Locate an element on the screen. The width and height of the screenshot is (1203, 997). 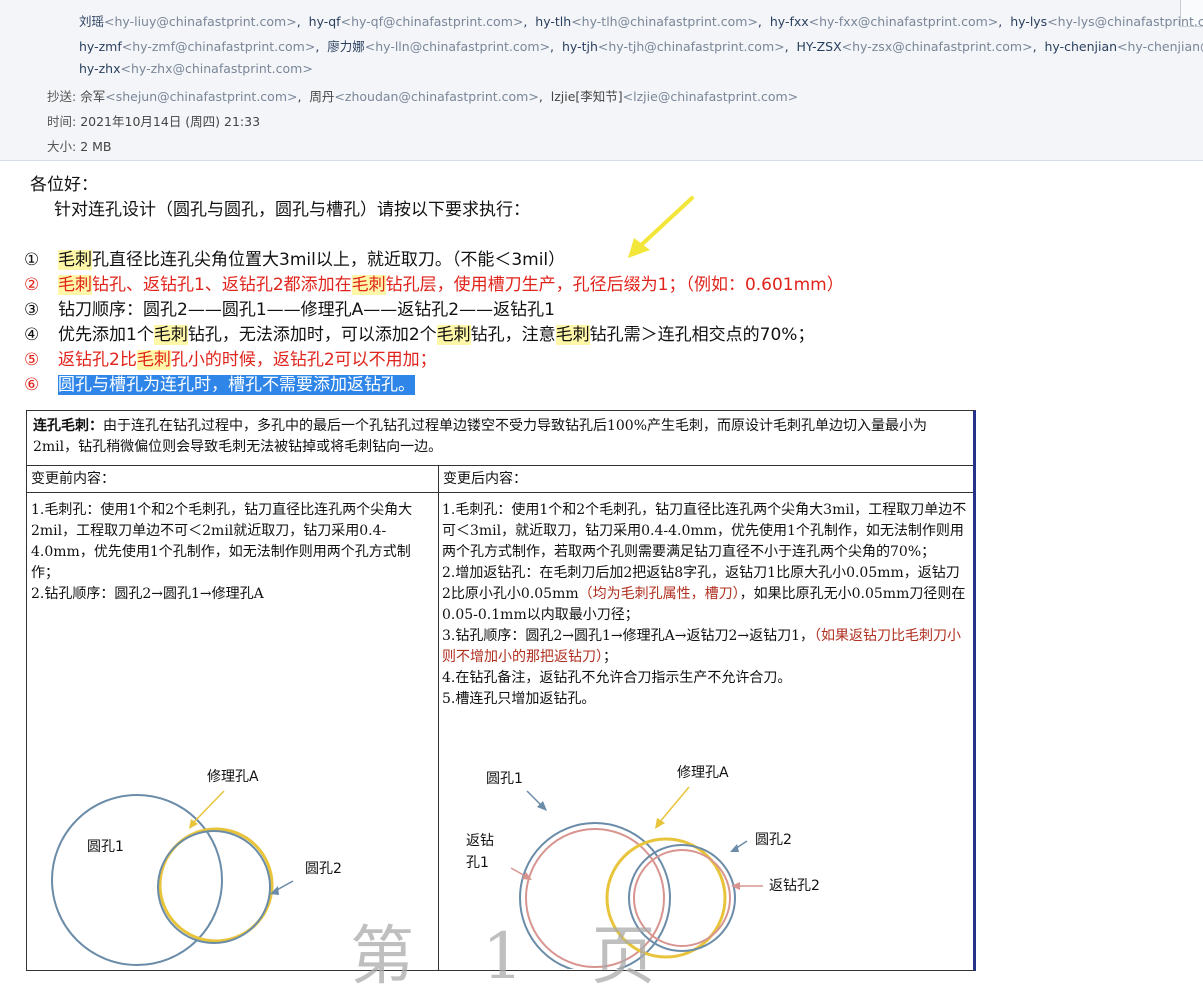
rule-6: ⑥ 圆孔与槽孔为连孔时，槽孔不需要添加返钻孔。 is located at coordinates (219, 385).